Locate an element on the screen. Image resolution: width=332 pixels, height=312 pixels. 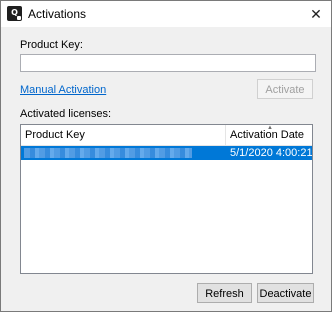
title-bar: Q Activations ✕ is located at coordinates (166, 14).